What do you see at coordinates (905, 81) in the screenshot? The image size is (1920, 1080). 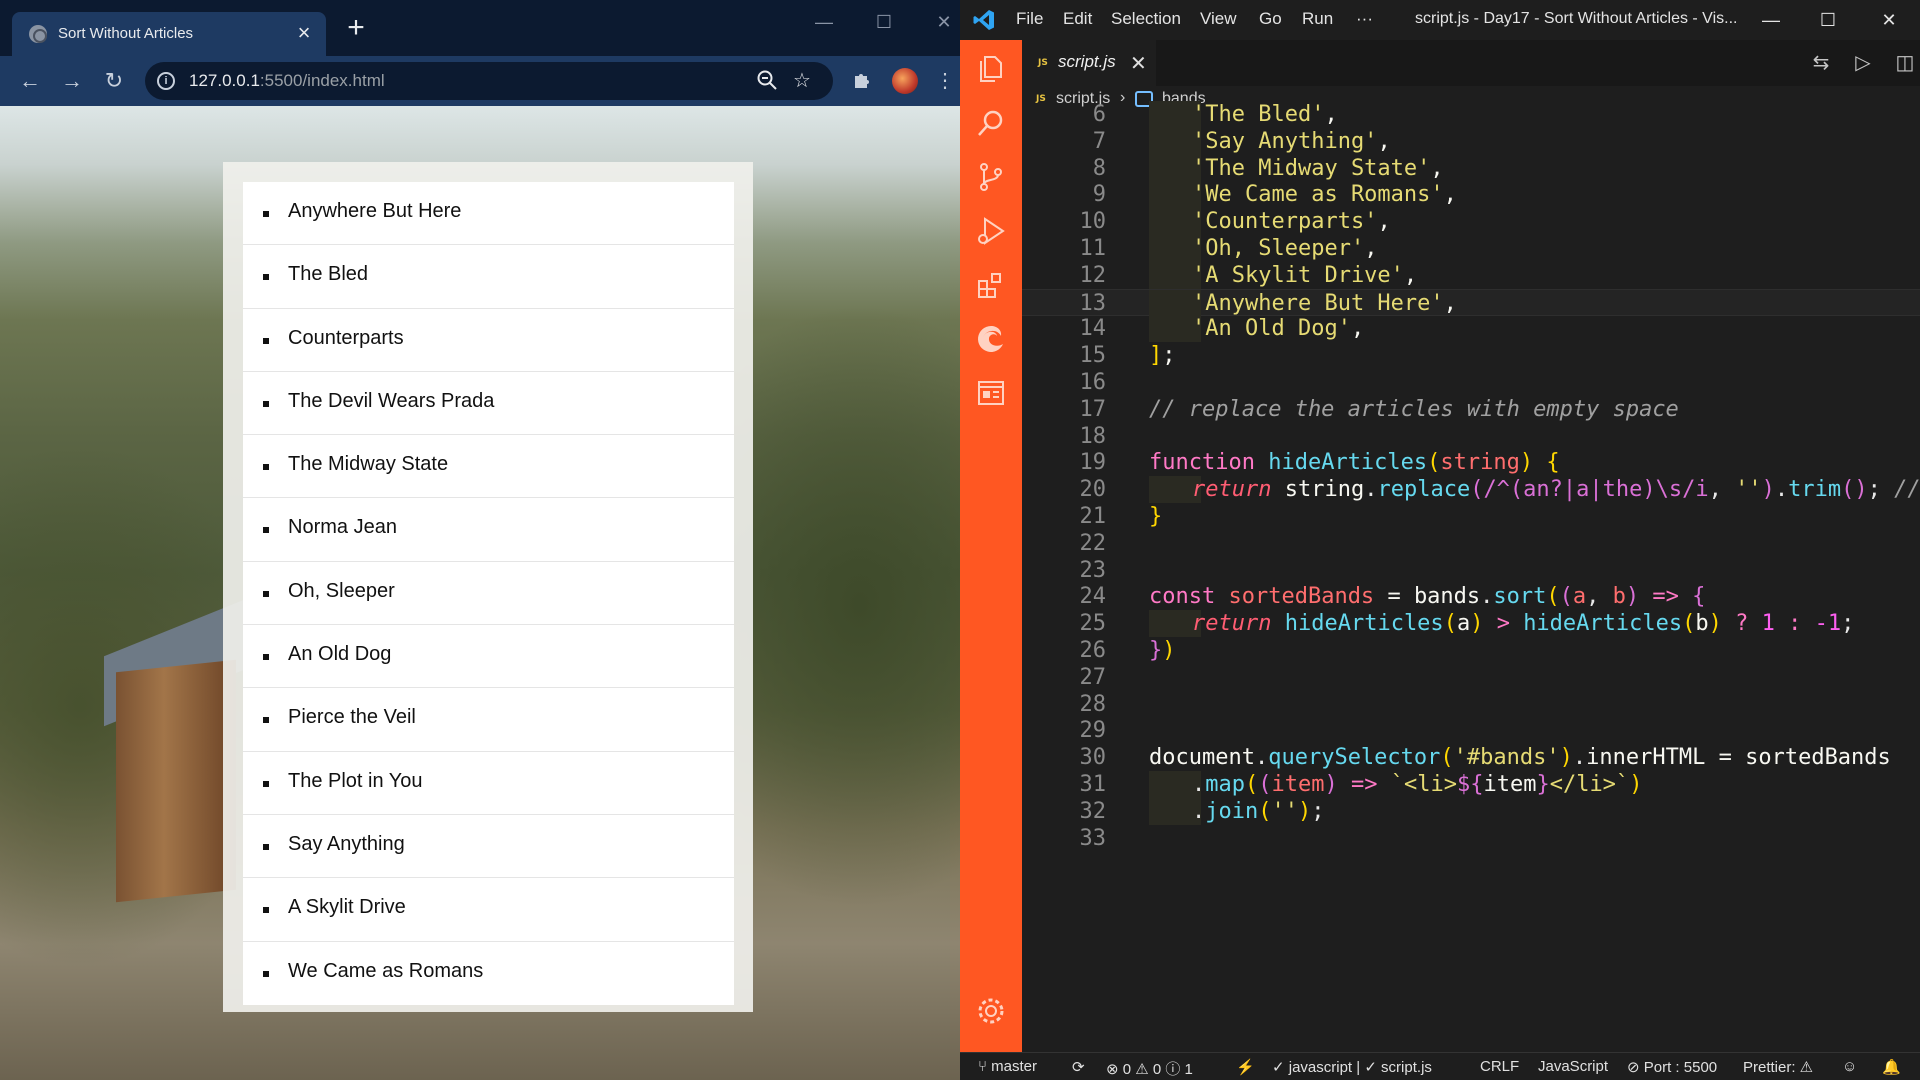 I see `profile-avatar` at bounding box center [905, 81].